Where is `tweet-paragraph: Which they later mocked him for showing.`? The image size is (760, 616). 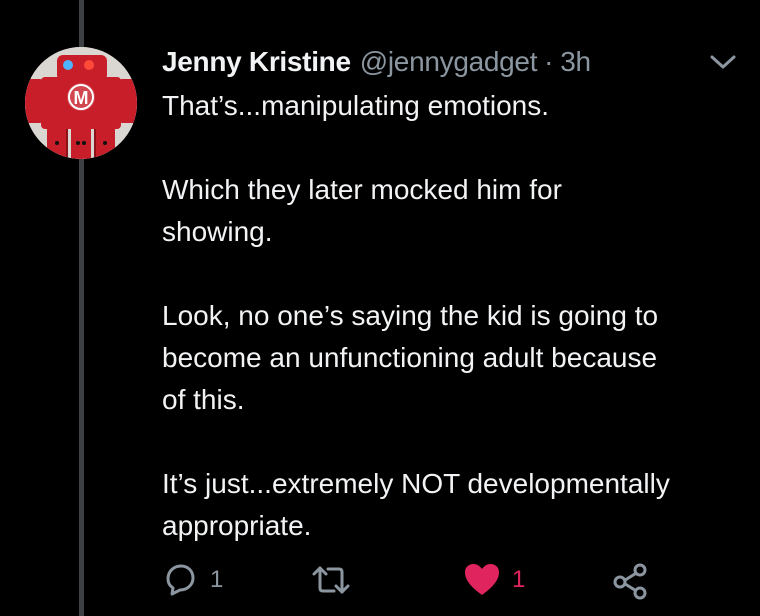 tweet-paragraph: Which they later mocked him for showing. is located at coordinates (362, 210).